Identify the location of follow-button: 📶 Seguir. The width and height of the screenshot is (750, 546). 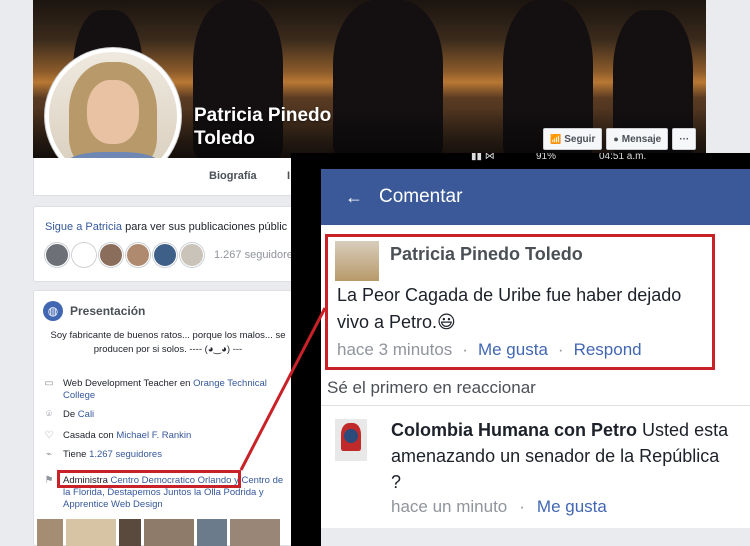
(573, 139).